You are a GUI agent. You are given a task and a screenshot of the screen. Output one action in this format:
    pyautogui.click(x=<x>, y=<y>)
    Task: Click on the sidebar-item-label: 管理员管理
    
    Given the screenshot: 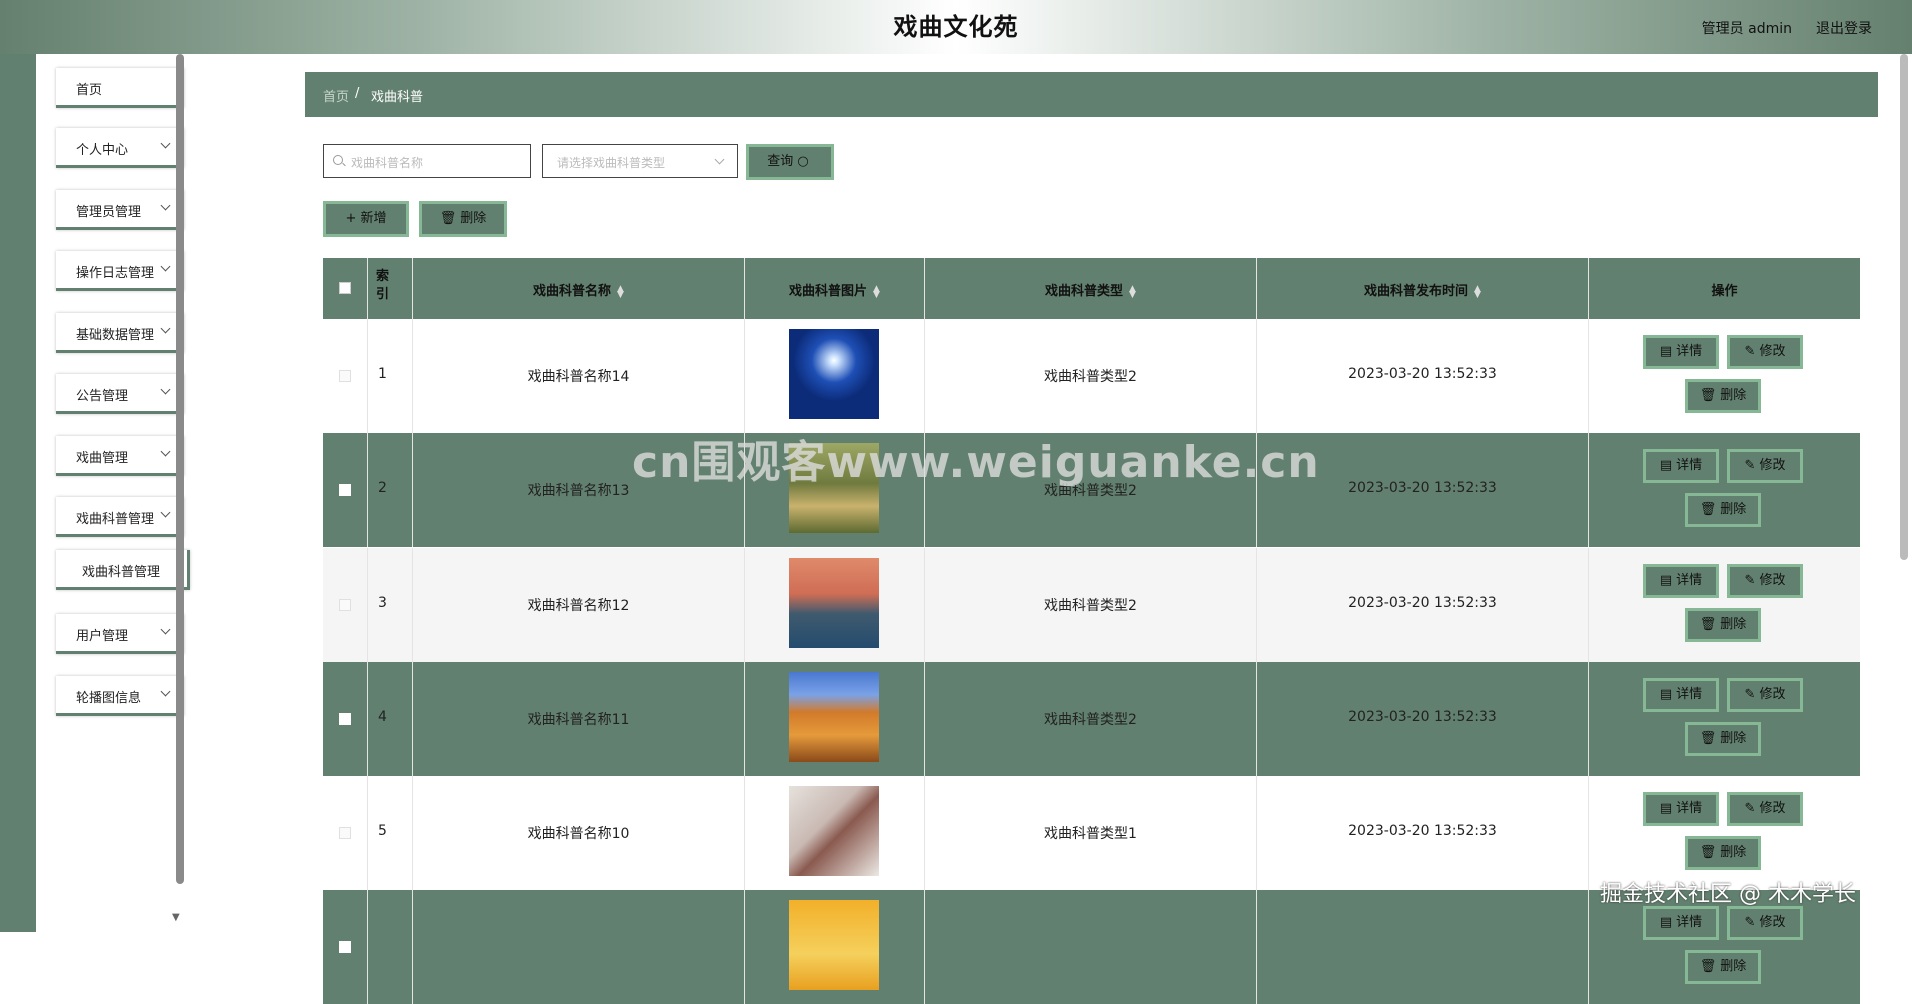 What is the action you would take?
    pyautogui.click(x=109, y=212)
    